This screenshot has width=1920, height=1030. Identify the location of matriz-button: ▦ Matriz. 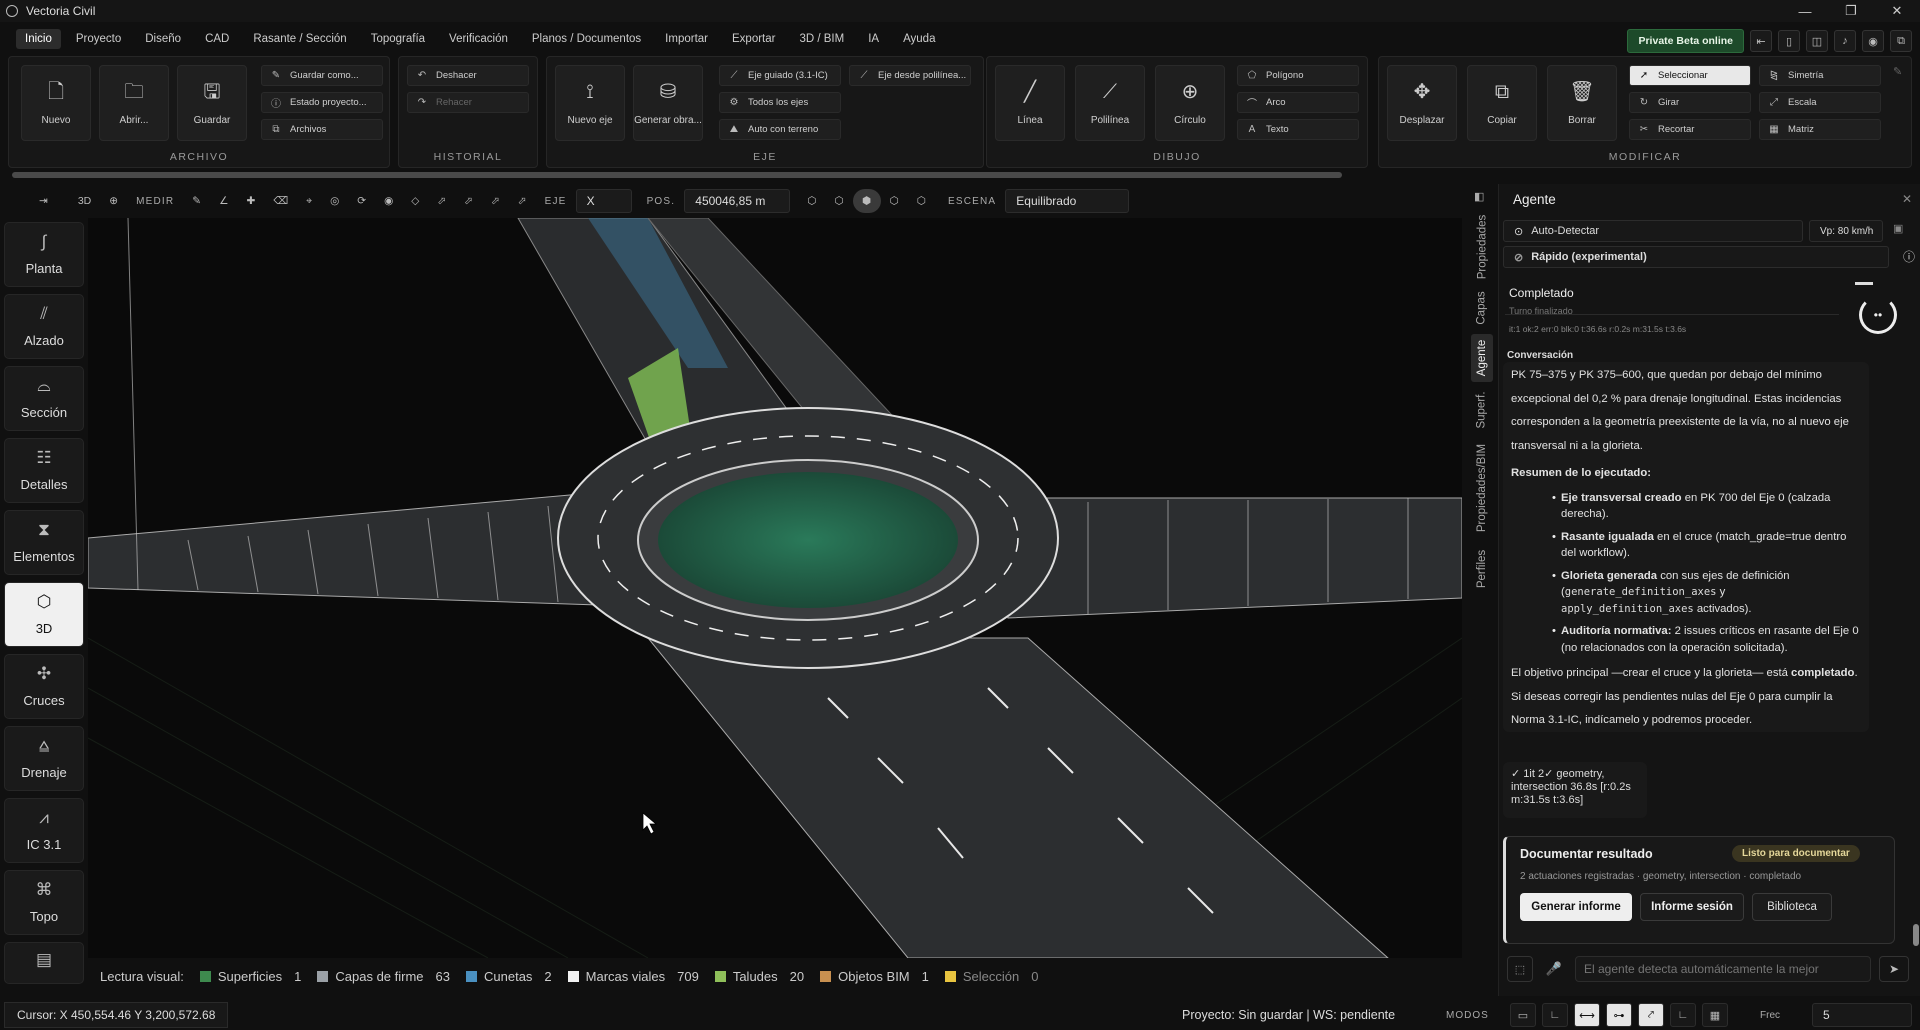
(1820, 129).